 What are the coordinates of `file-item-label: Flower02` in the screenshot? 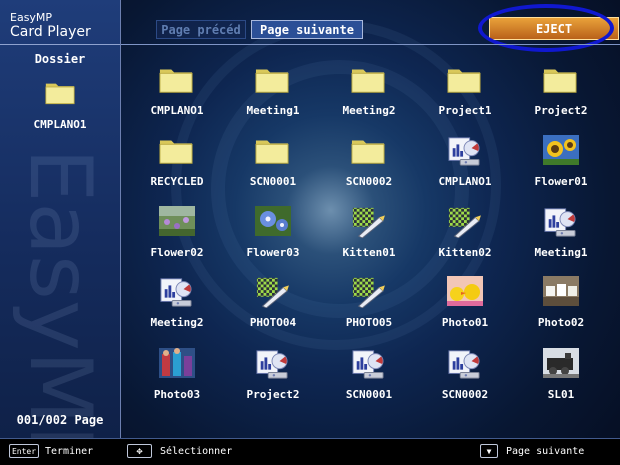 It's located at (177, 252).